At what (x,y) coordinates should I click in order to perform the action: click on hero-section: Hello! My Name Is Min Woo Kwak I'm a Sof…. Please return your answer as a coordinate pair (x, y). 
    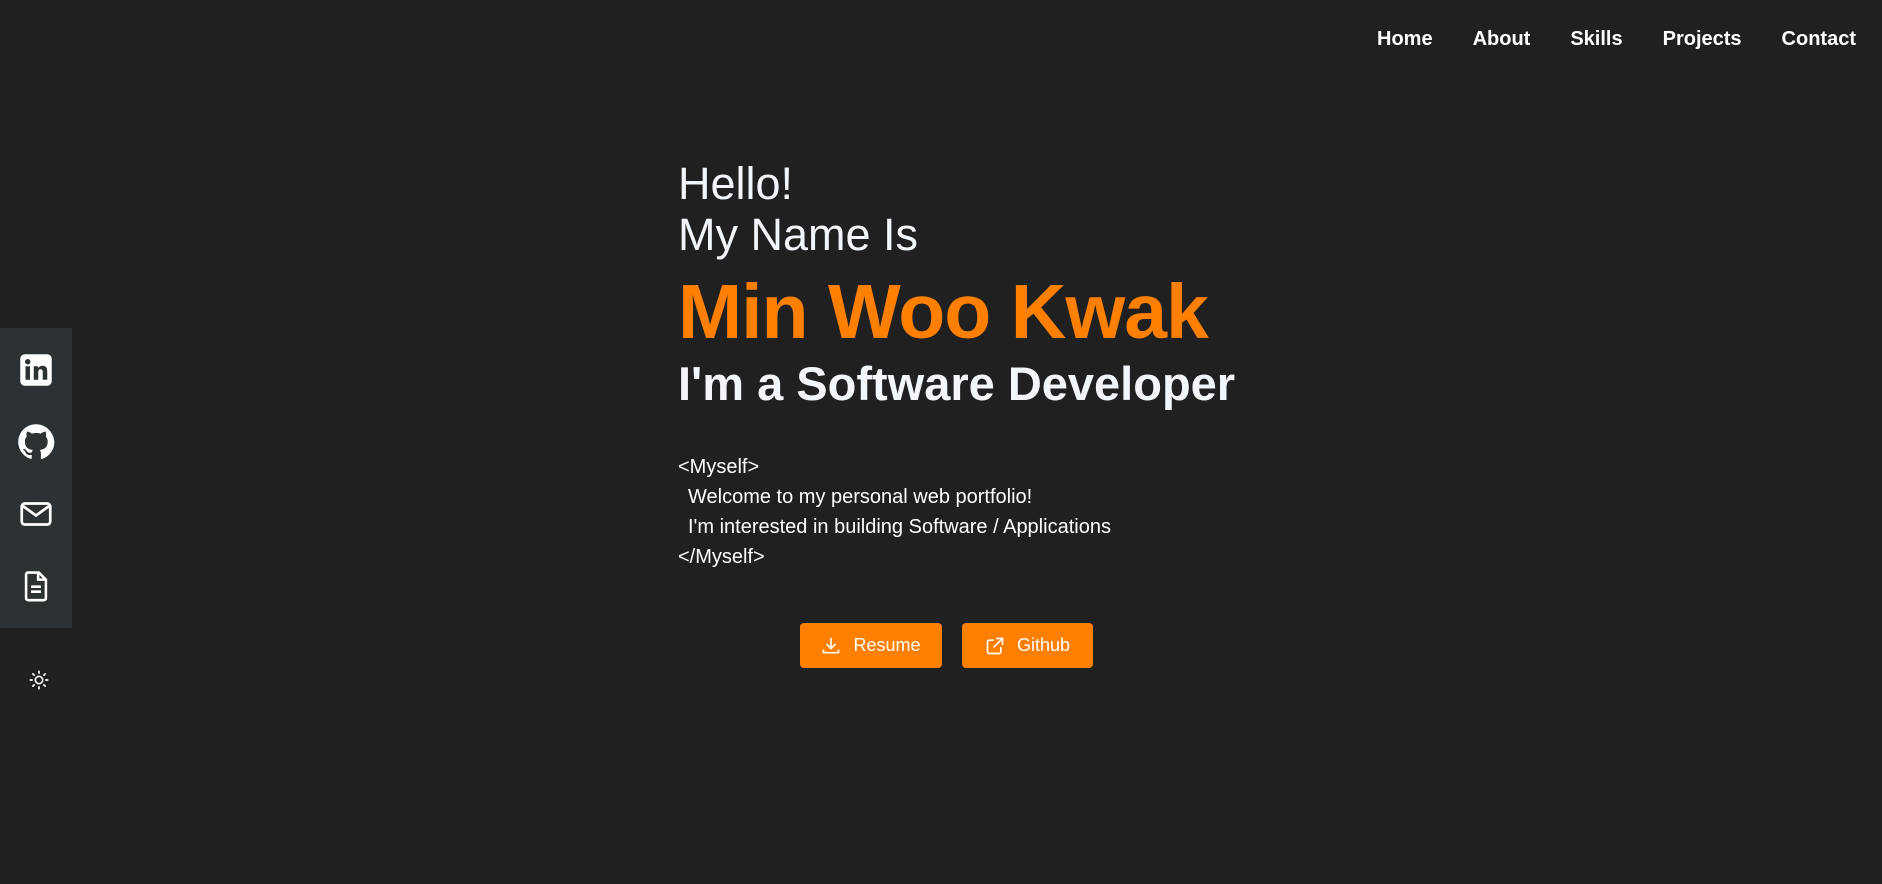
    Looking at the image, I should click on (978, 365).